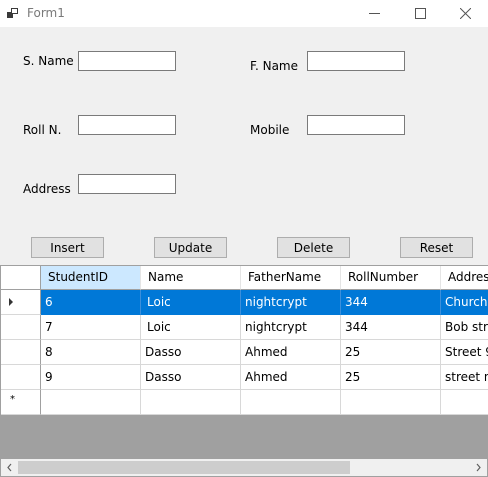  Describe the element at coordinates (464, 352) in the screenshot. I see `table-cell: Street 9` at that location.